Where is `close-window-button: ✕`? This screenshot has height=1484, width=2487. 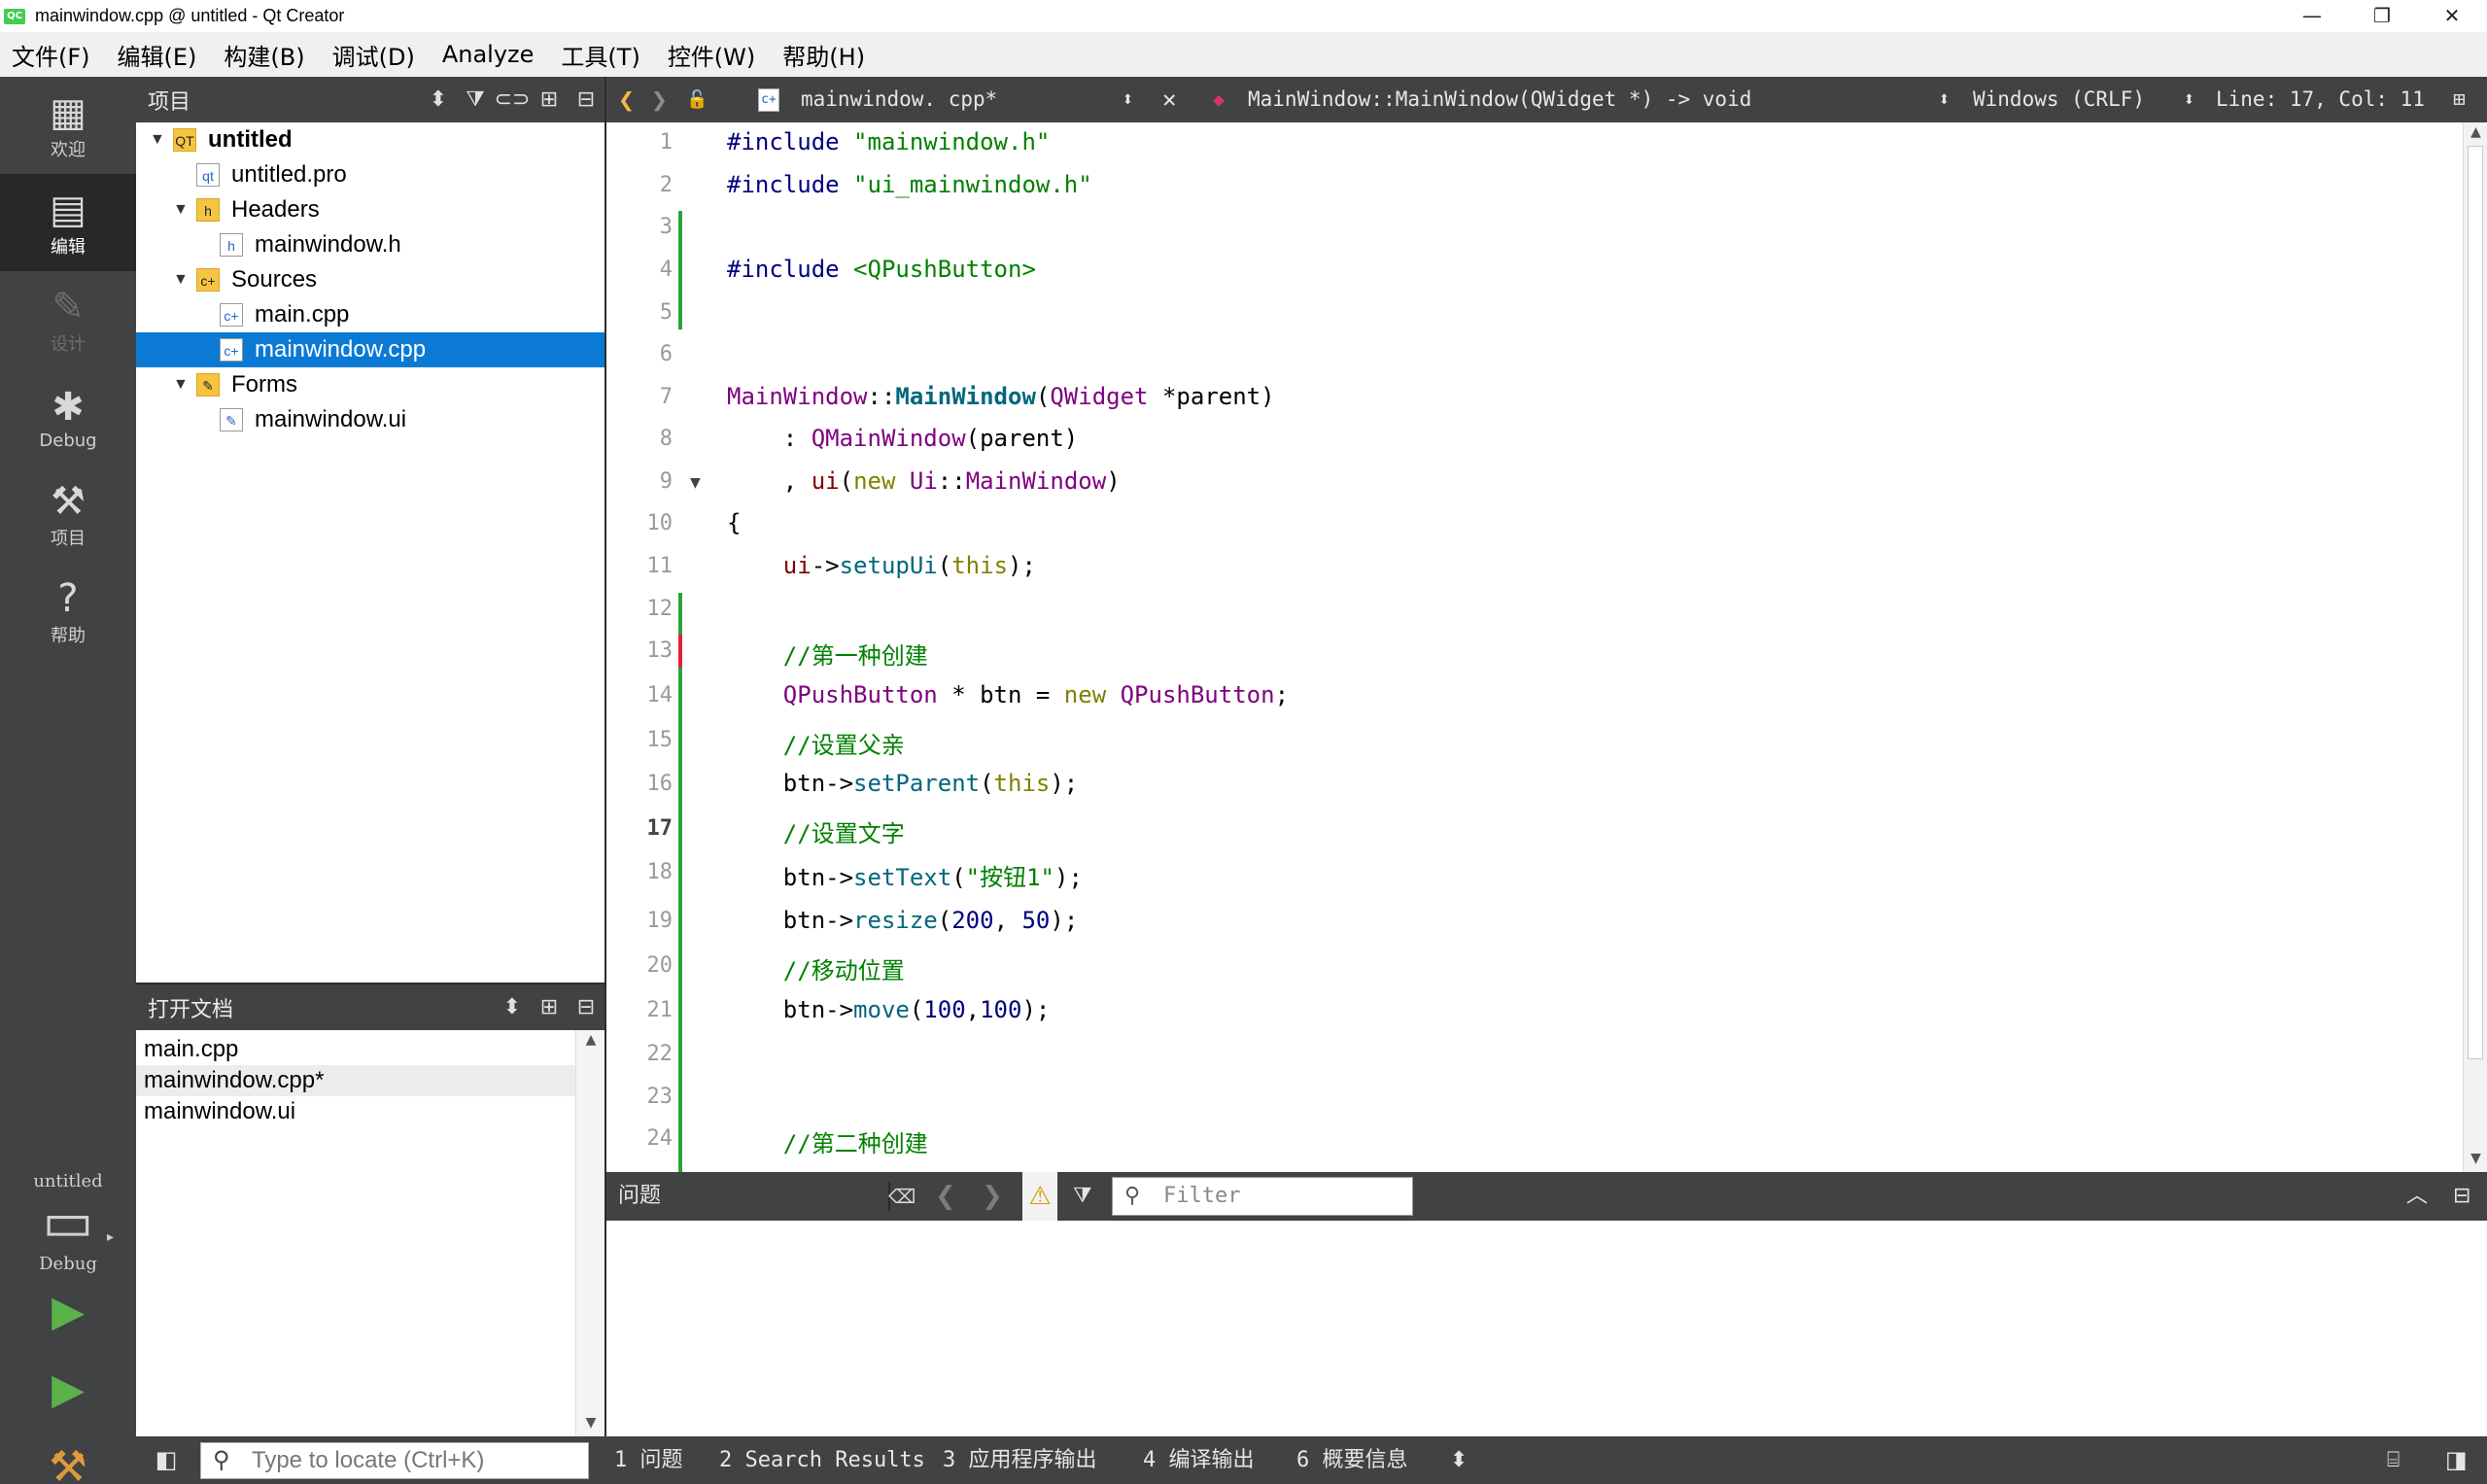
close-window-button: ✕ is located at coordinates (2452, 16).